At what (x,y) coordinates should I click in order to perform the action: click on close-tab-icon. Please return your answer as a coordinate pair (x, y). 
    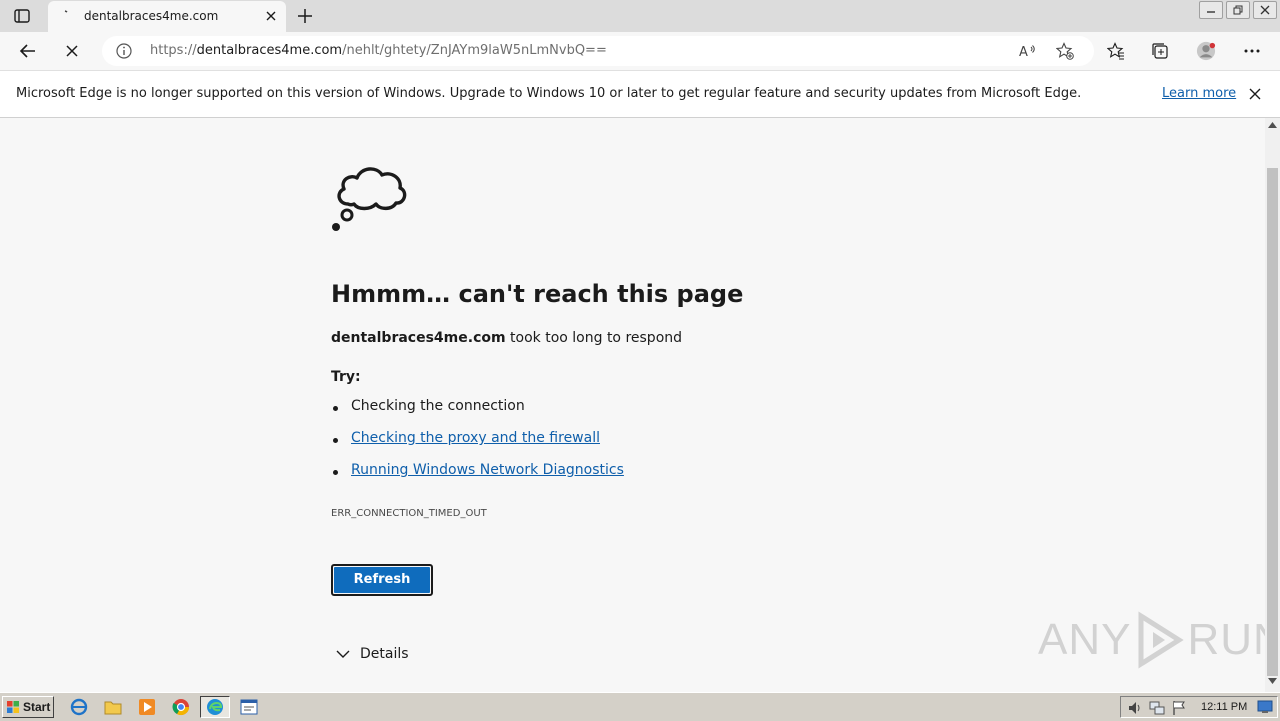
    Looking at the image, I should click on (271, 16).